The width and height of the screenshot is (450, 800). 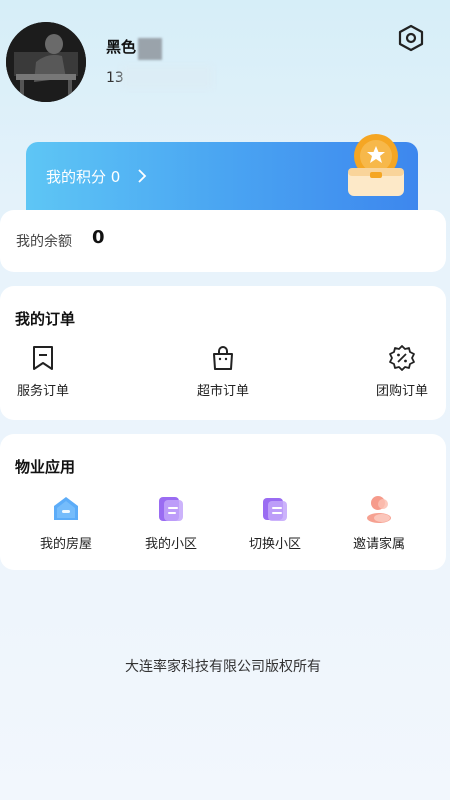 I want to click on settings-icon, so click(x=411, y=38).